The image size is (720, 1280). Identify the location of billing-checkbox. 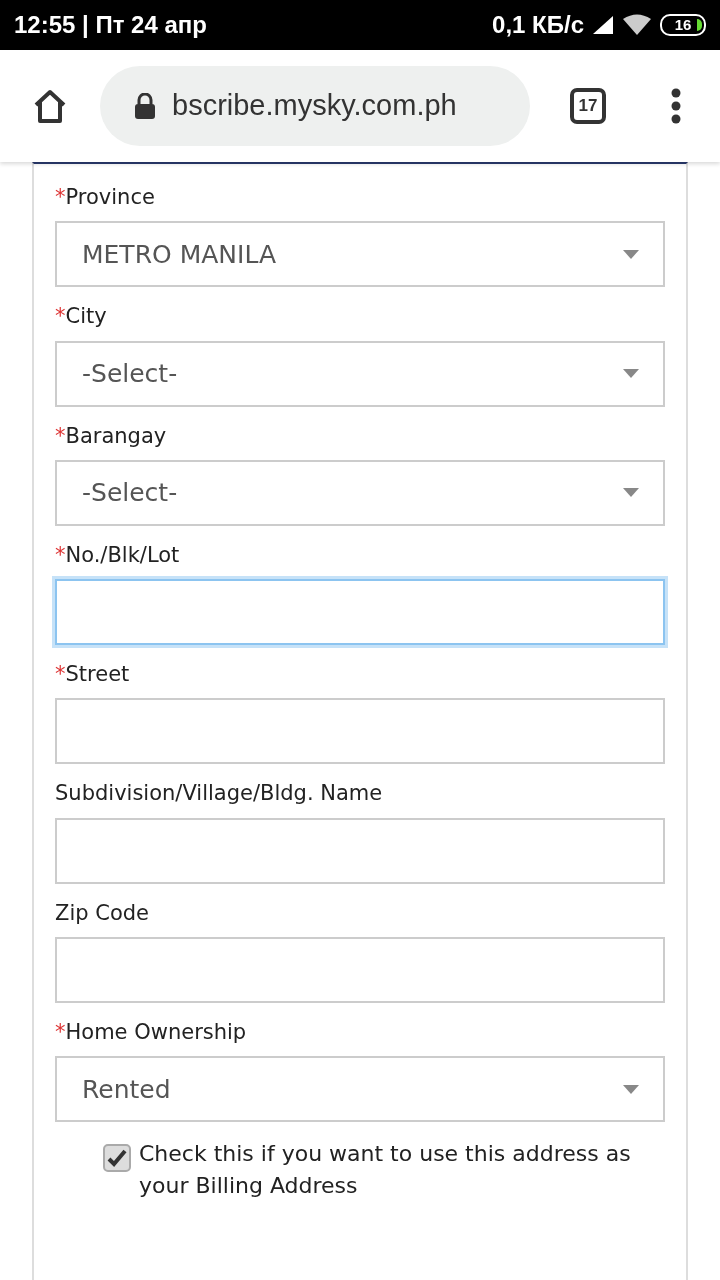
(117, 1158).